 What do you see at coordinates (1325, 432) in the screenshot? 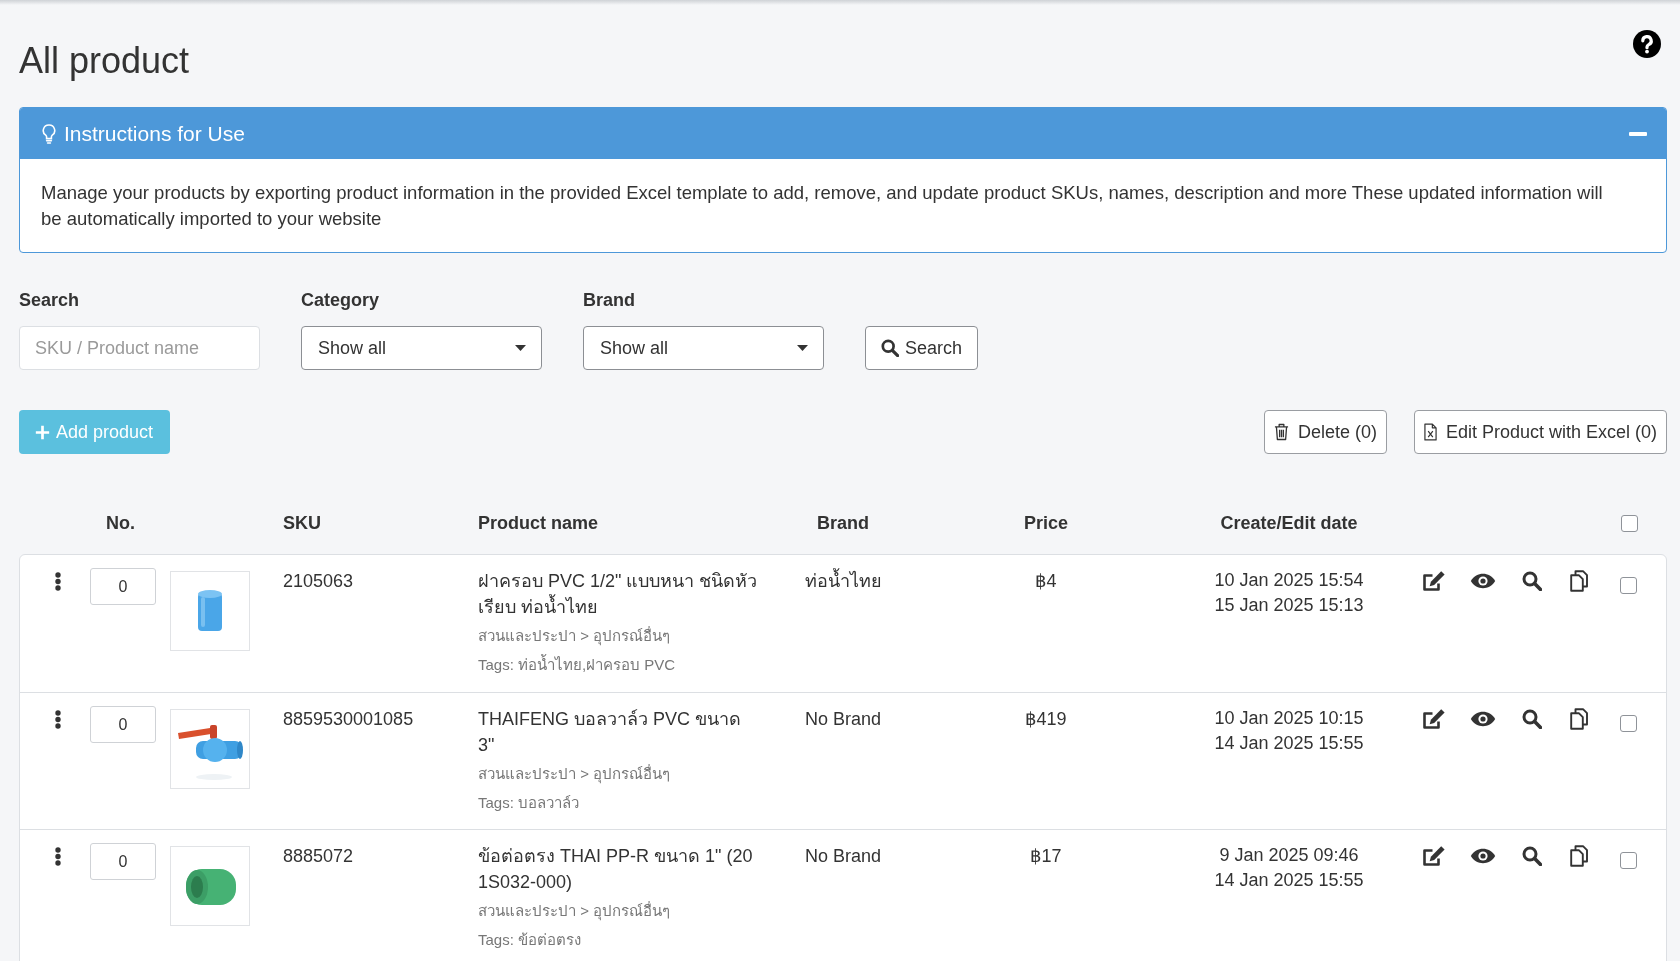
I see `delete-button: Delete (0)` at bounding box center [1325, 432].